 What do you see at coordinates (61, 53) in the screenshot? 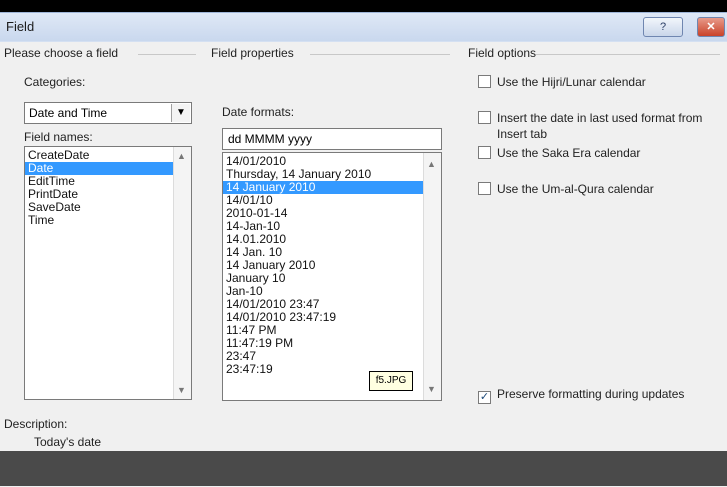
I see `choose-field-group-title: Please choose a field` at bounding box center [61, 53].